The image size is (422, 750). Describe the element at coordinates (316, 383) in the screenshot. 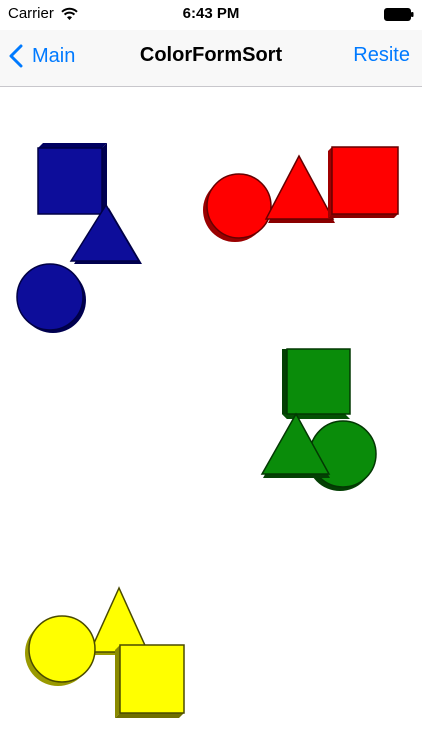

I see `green-square-shape` at that location.